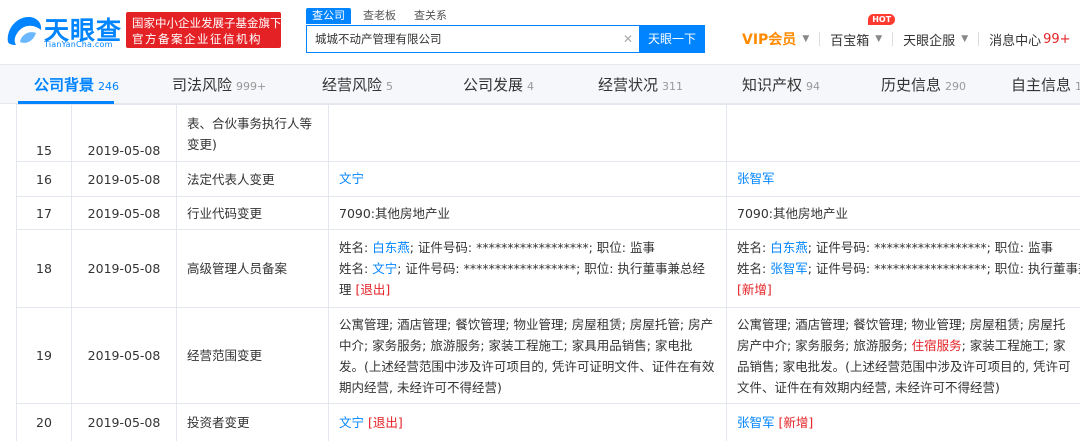 Image resolution: width=1080 pixels, height=441 pixels. I want to click on treasure-menu: HOT 百宝箱 ▼, so click(863, 31).